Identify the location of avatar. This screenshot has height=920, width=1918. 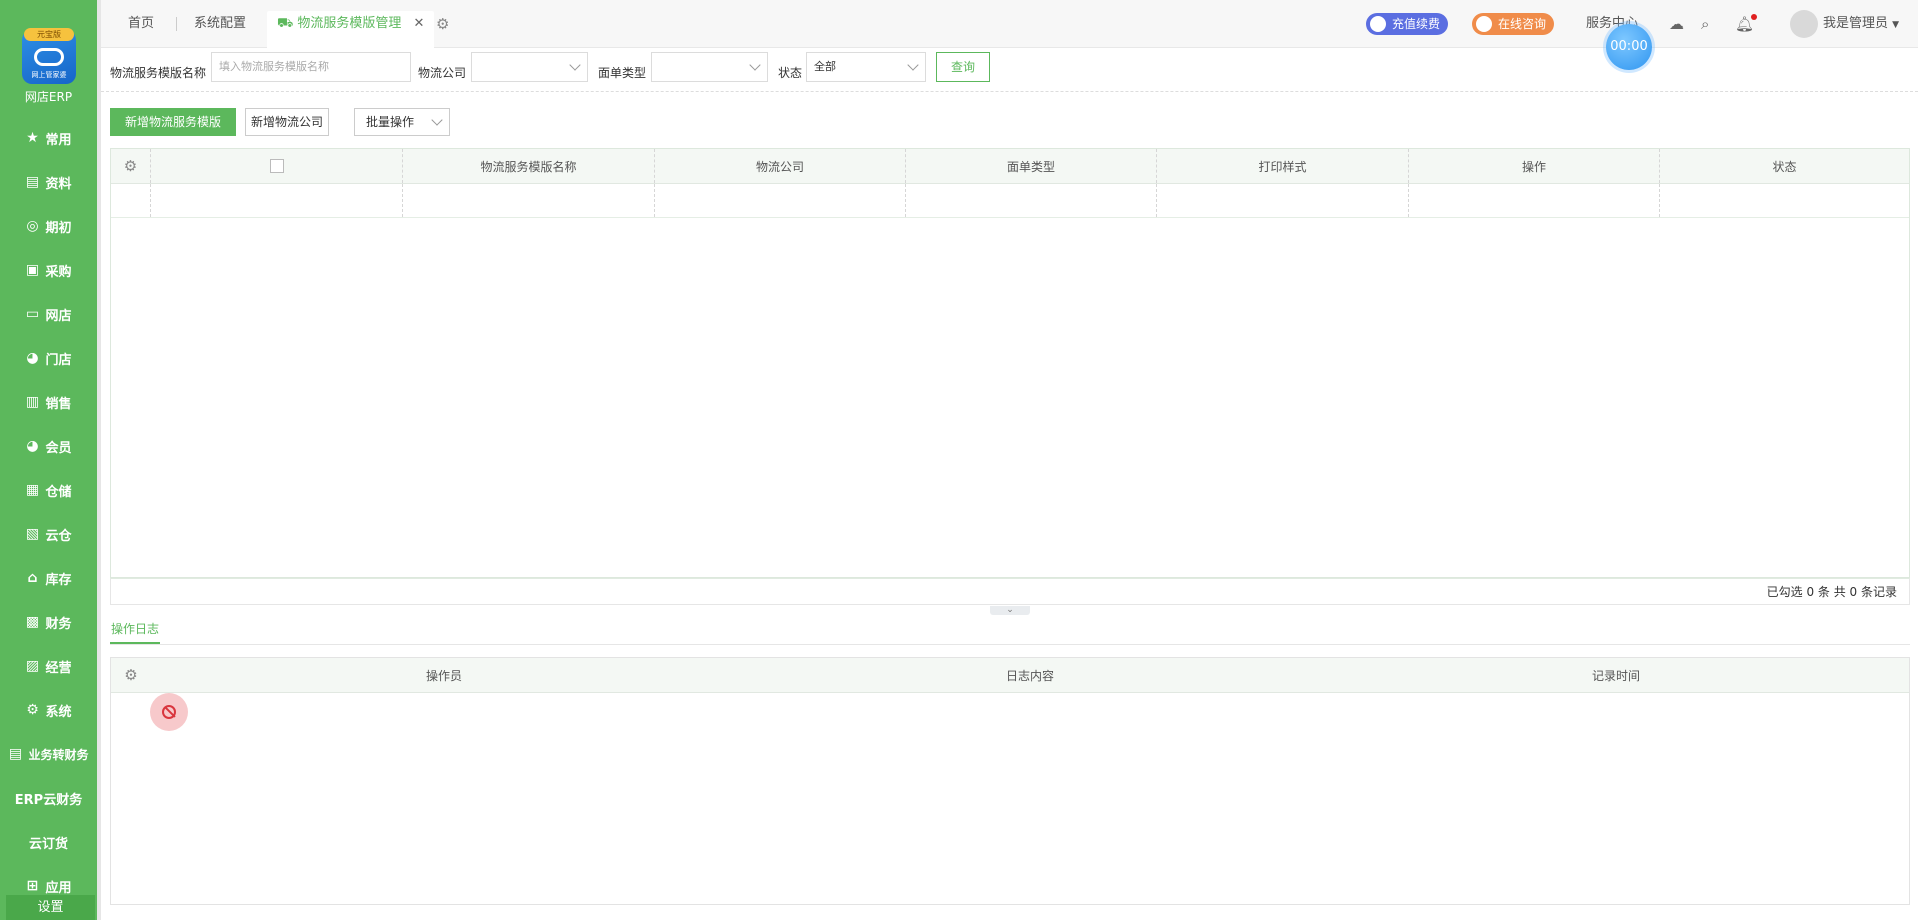
(1804, 24).